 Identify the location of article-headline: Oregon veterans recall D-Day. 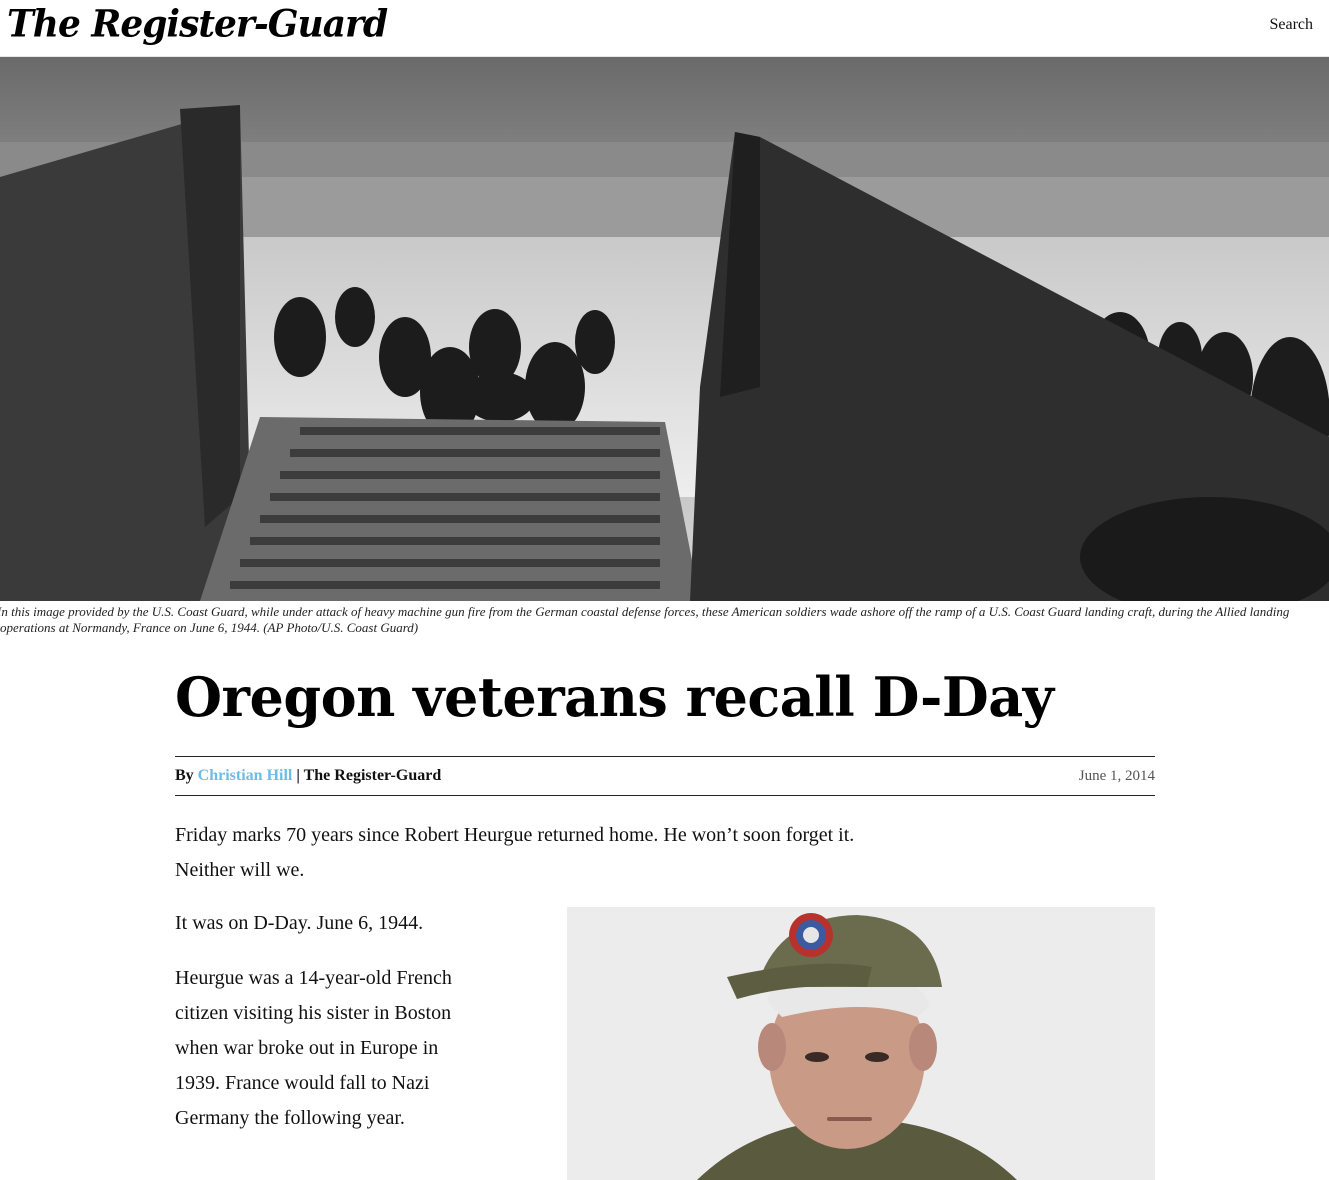
(614, 697).